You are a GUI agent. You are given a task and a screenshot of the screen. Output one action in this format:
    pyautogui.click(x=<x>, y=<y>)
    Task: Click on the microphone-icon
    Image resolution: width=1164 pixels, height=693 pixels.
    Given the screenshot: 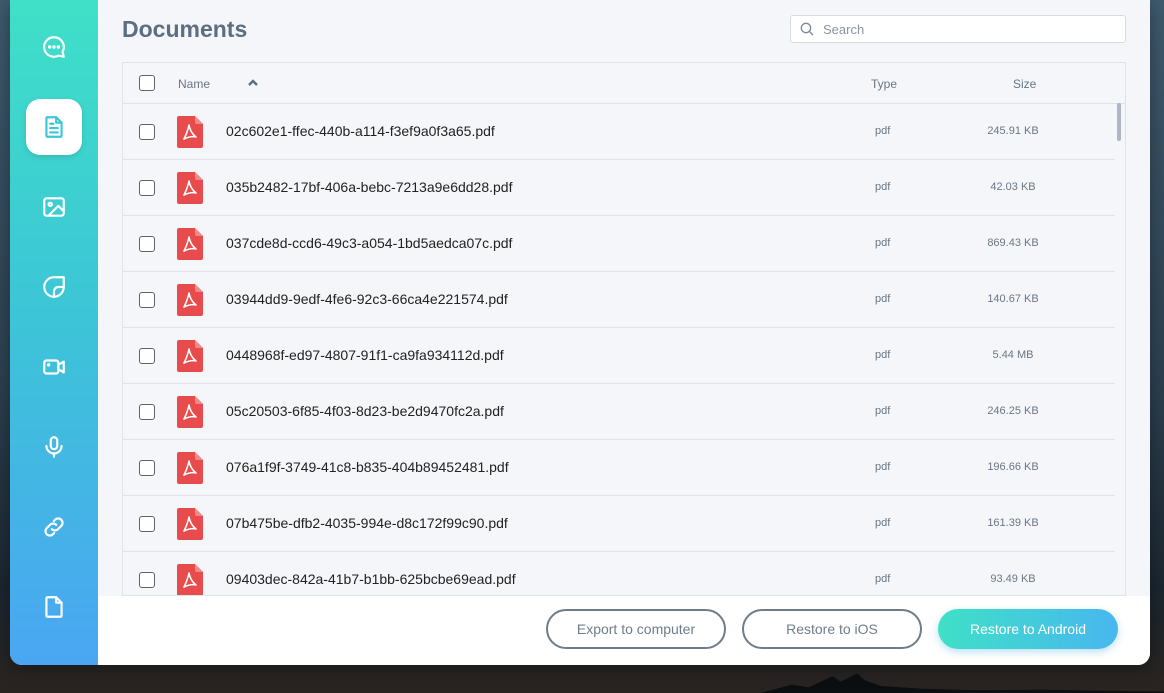 What is the action you would take?
    pyautogui.click(x=54, y=447)
    